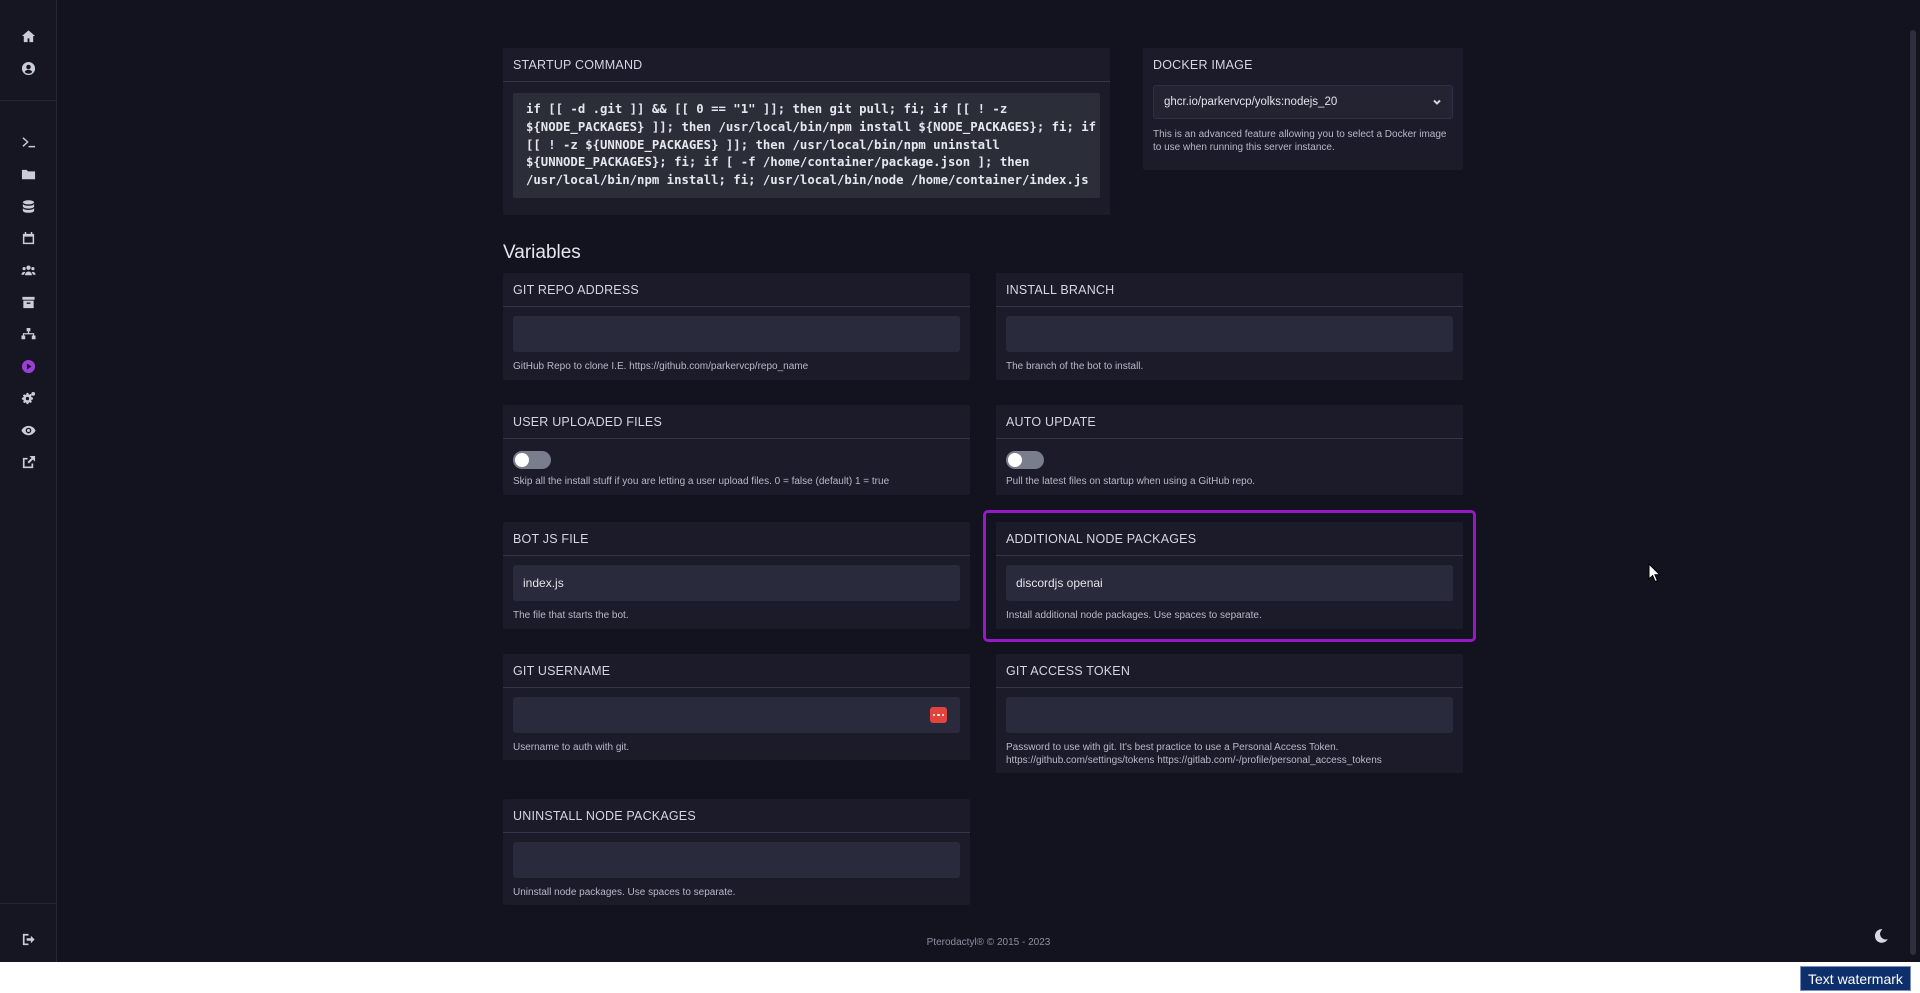 Image resolution: width=1920 pixels, height=993 pixels. What do you see at coordinates (532, 460) in the screenshot?
I see `user-uploaded-toggle` at bounding box center [532, 460].